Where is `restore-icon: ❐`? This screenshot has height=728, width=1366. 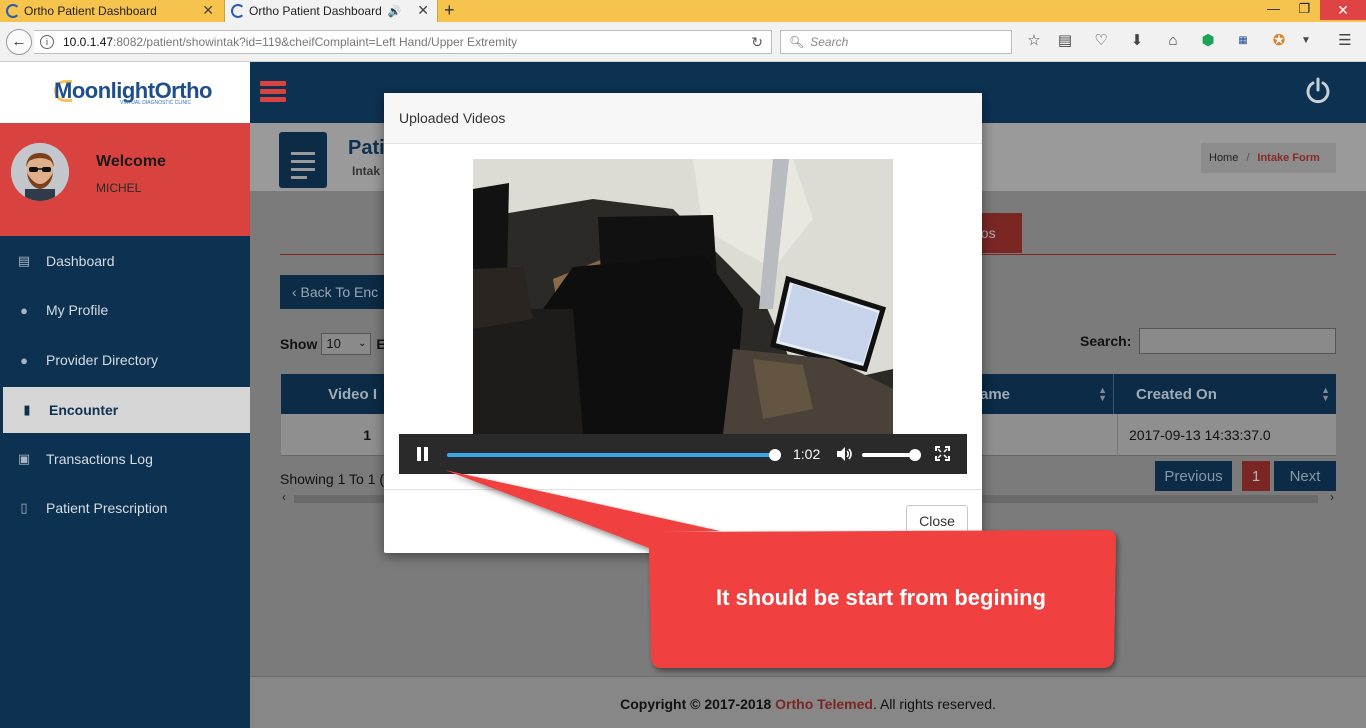 restore-icon: ❐ is located at coordinates (1304, 9).